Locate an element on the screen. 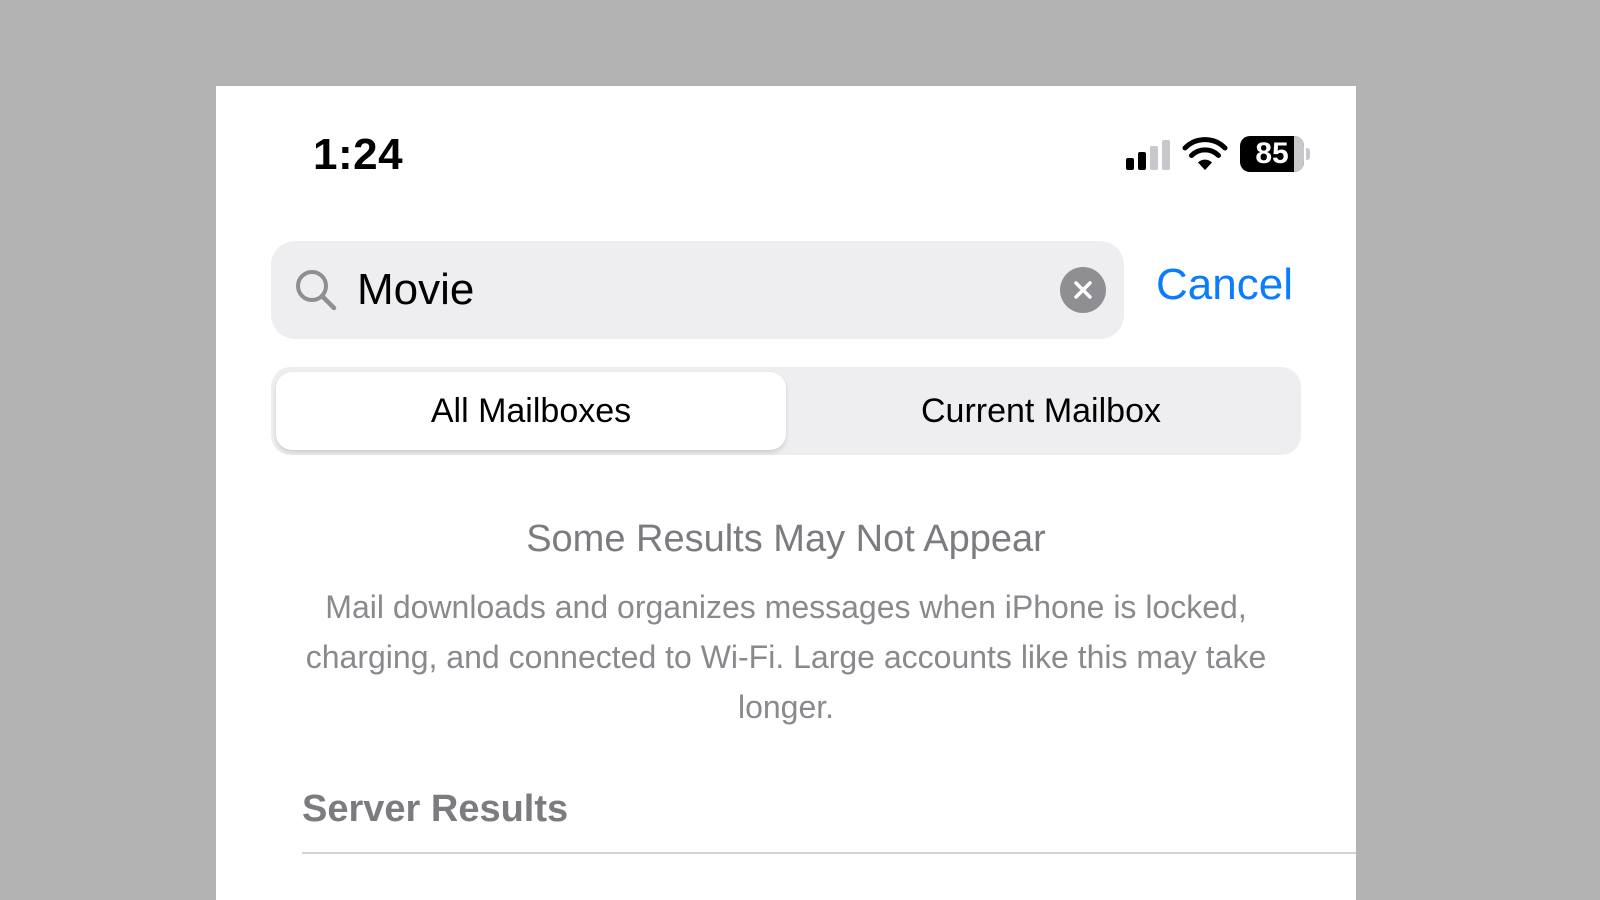  search-field is located at coordinates (697, 290).